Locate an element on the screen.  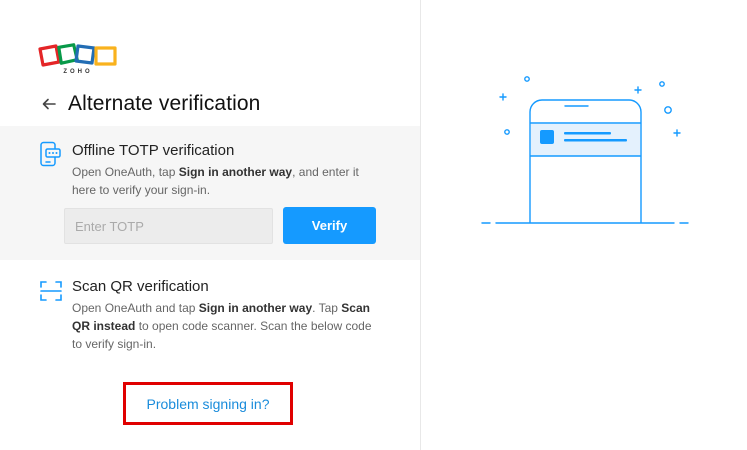
problem-signing-in-link: Problem signing in? is located at coordinates (208, 403).